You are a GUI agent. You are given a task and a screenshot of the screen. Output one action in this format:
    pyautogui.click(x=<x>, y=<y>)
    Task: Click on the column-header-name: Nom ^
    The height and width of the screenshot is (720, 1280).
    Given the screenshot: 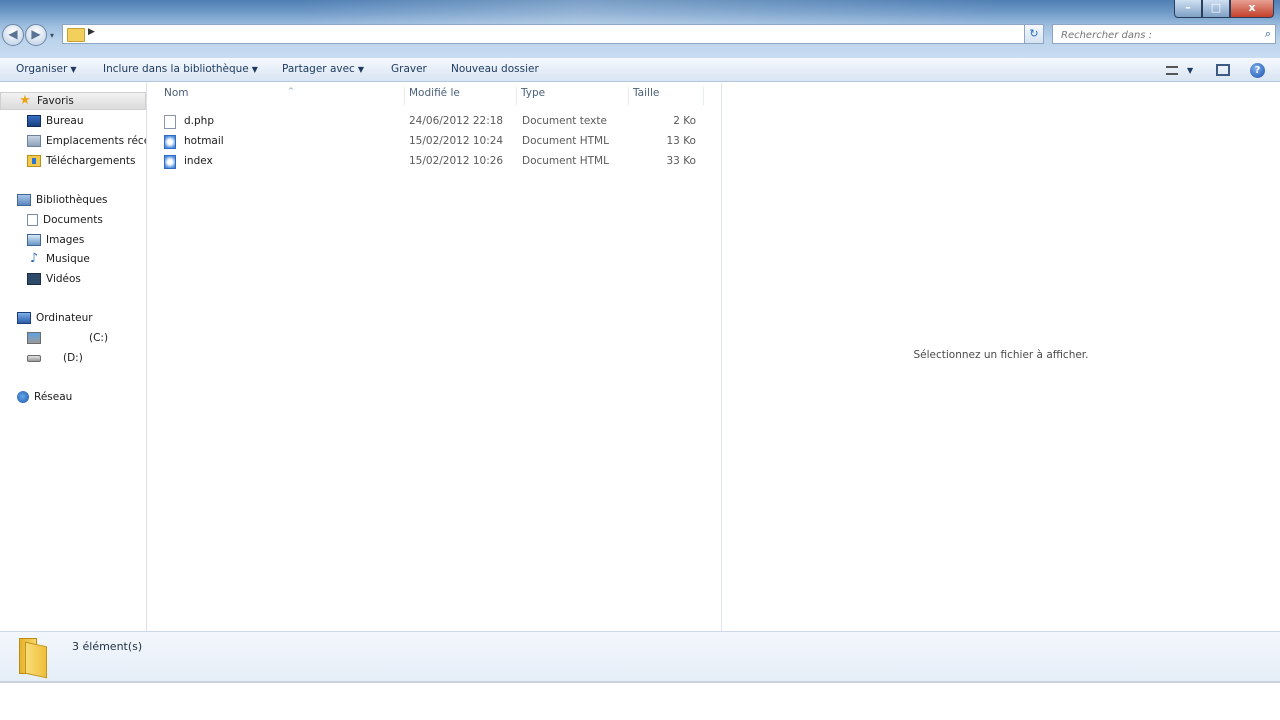 What is the action you would take?
    pyautogui.click(x=282, y=96)
    